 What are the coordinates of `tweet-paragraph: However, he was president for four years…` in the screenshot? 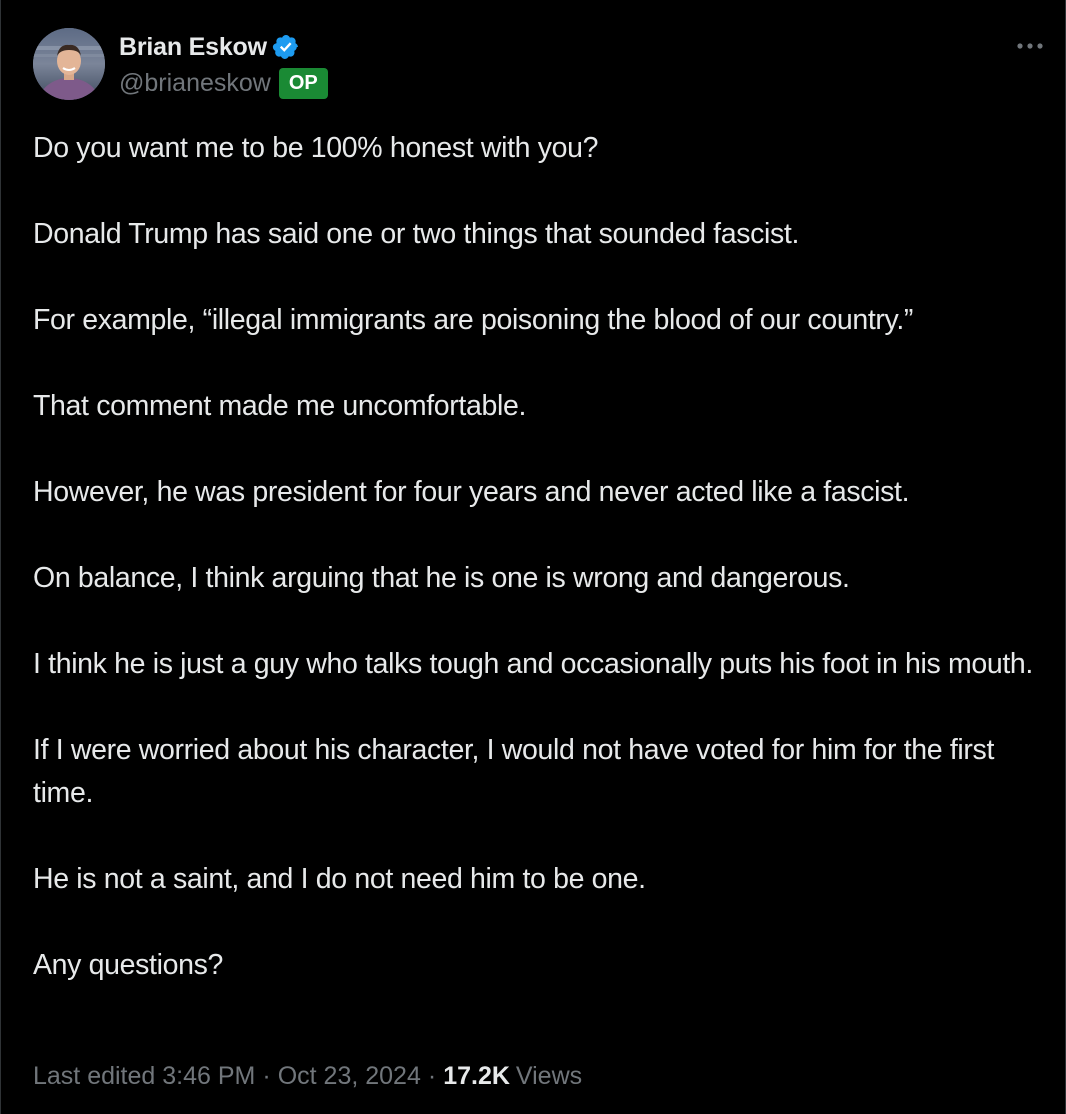 It's located at (471, 492).